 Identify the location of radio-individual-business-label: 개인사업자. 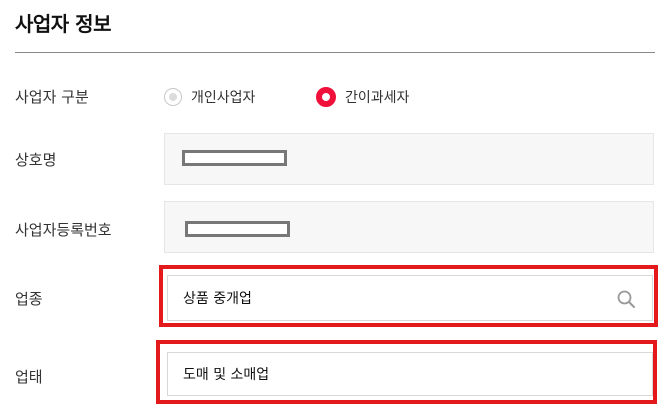
(223, 98).